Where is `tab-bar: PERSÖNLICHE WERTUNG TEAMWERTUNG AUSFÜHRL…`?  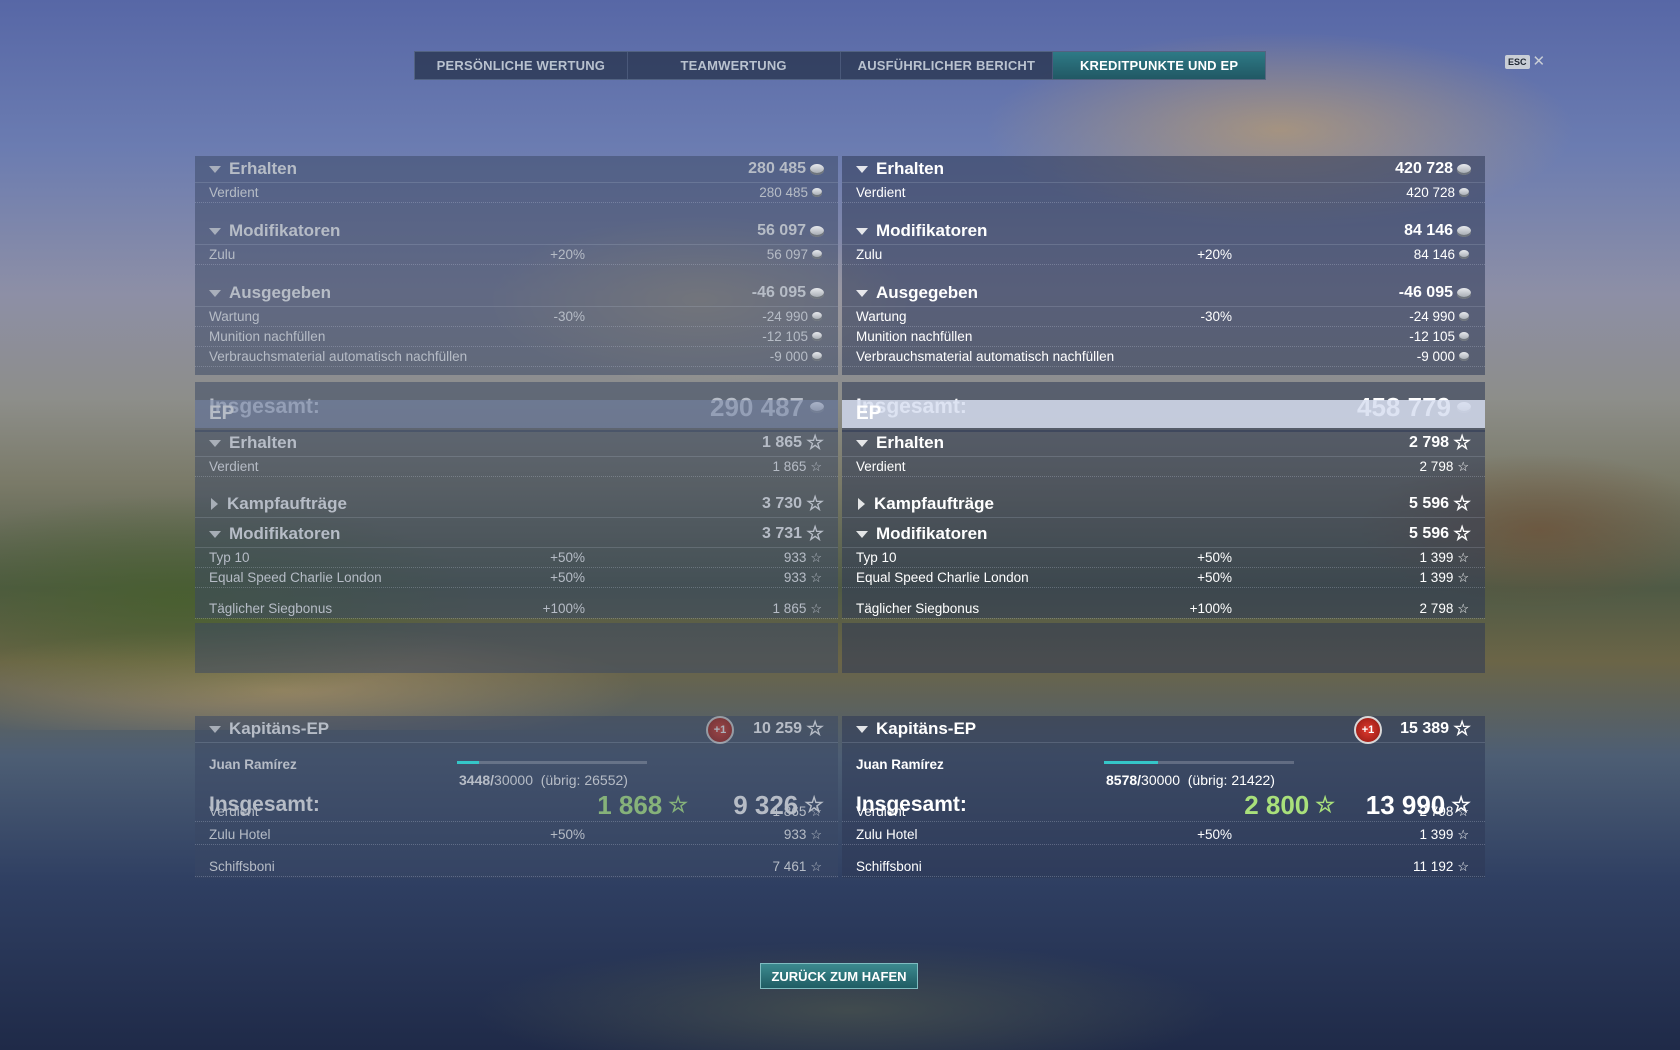
tab-bar: PERSÖNLICHE WERTUNG TEAMWERTUNG AUSFÜHRL… is located at coordinates (840, 65).